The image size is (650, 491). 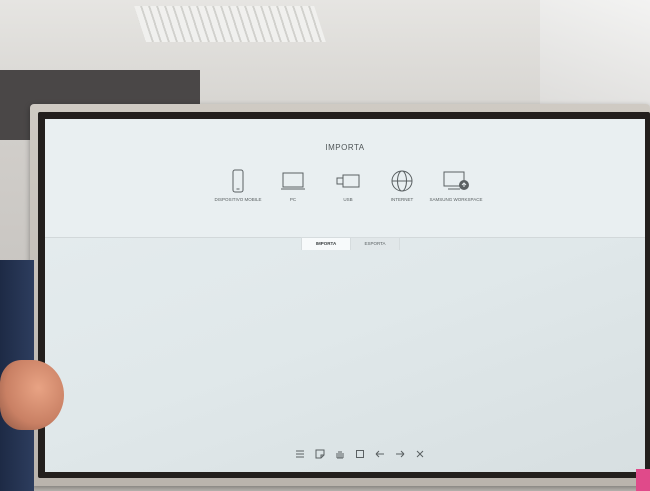 I want to click on cloud-monitor-icon, so click(x=456, y=180).